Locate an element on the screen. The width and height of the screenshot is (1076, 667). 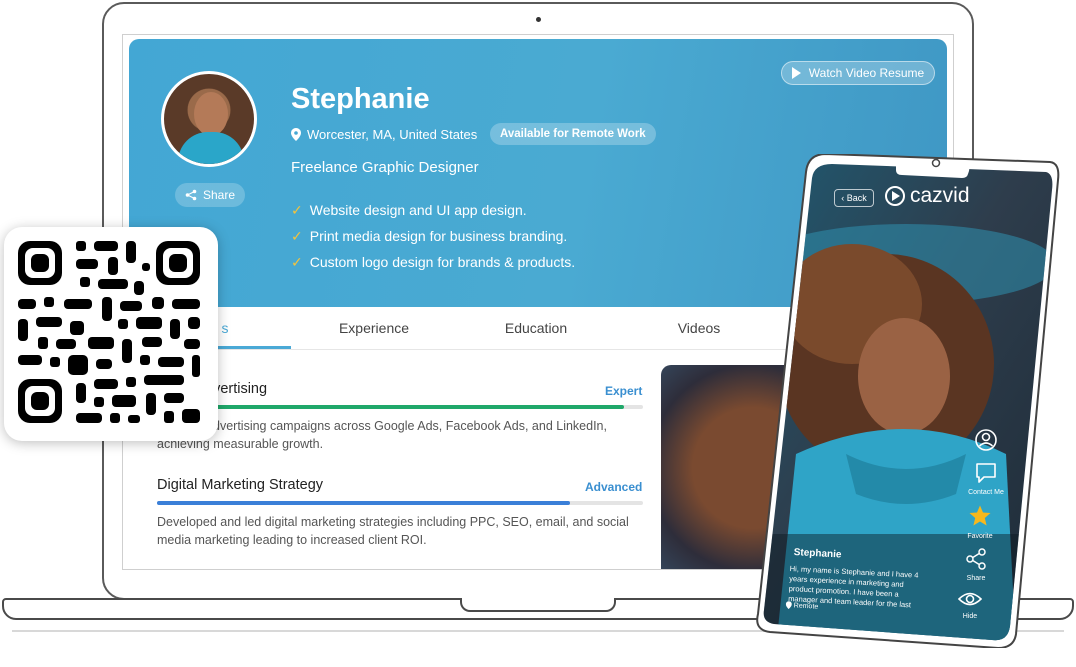
watch-video-label: Watch Video Resume is located at coordinates (866, 73).